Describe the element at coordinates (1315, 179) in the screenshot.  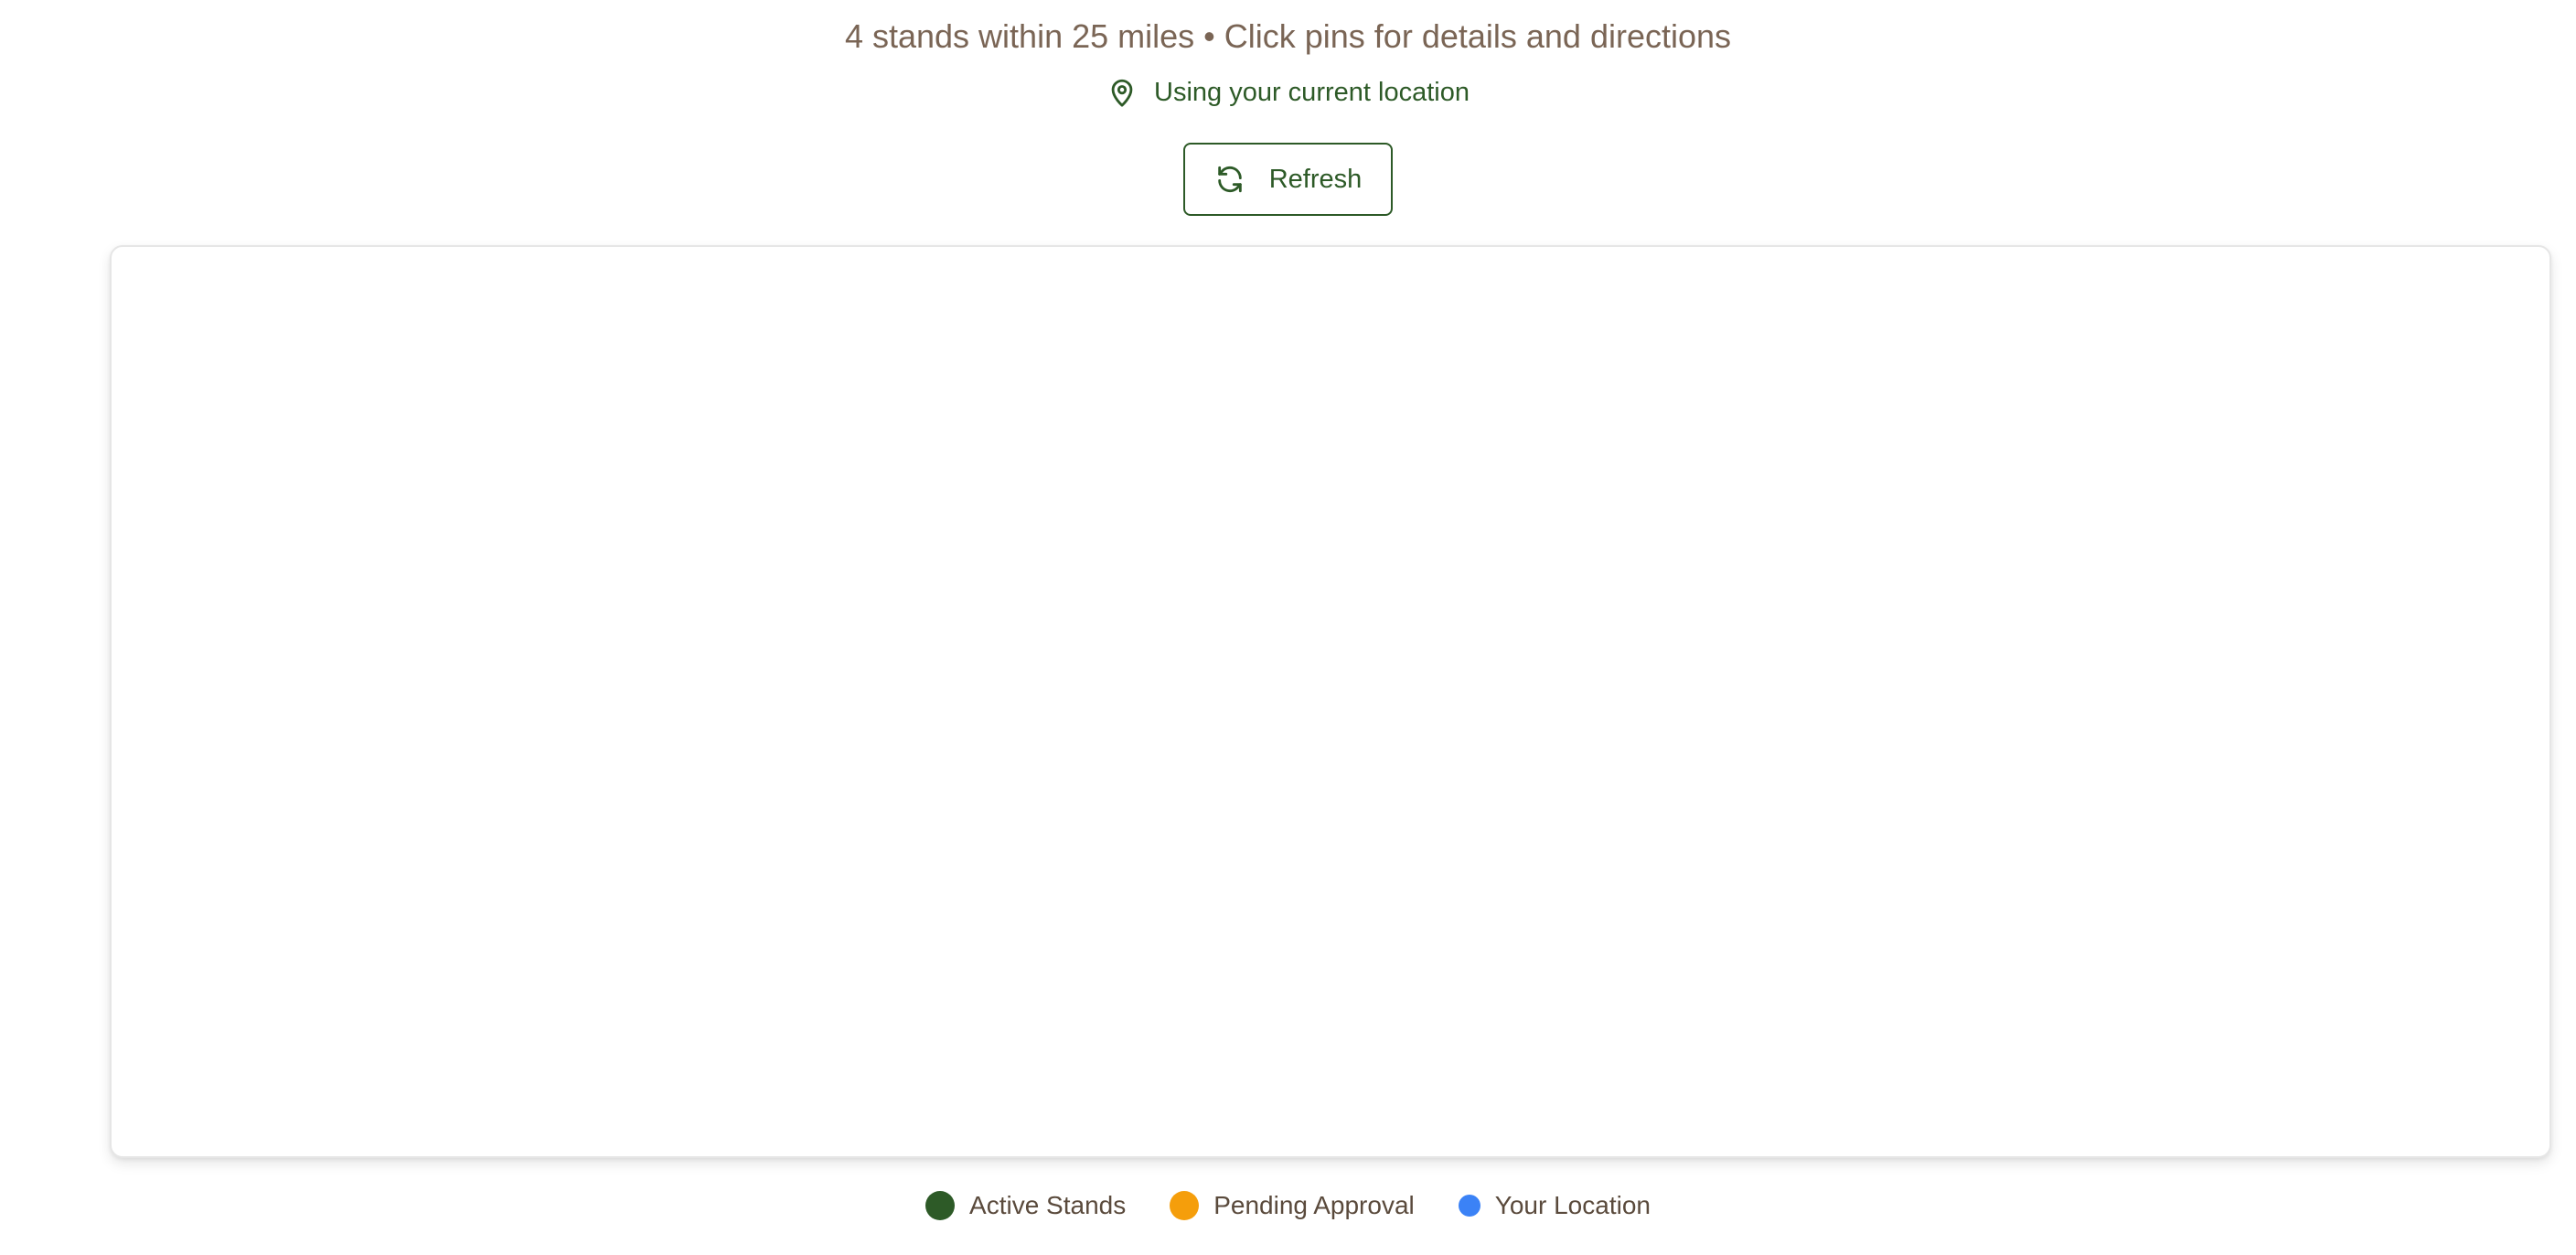
I see `refresh-button-label: Refresh` at that location.